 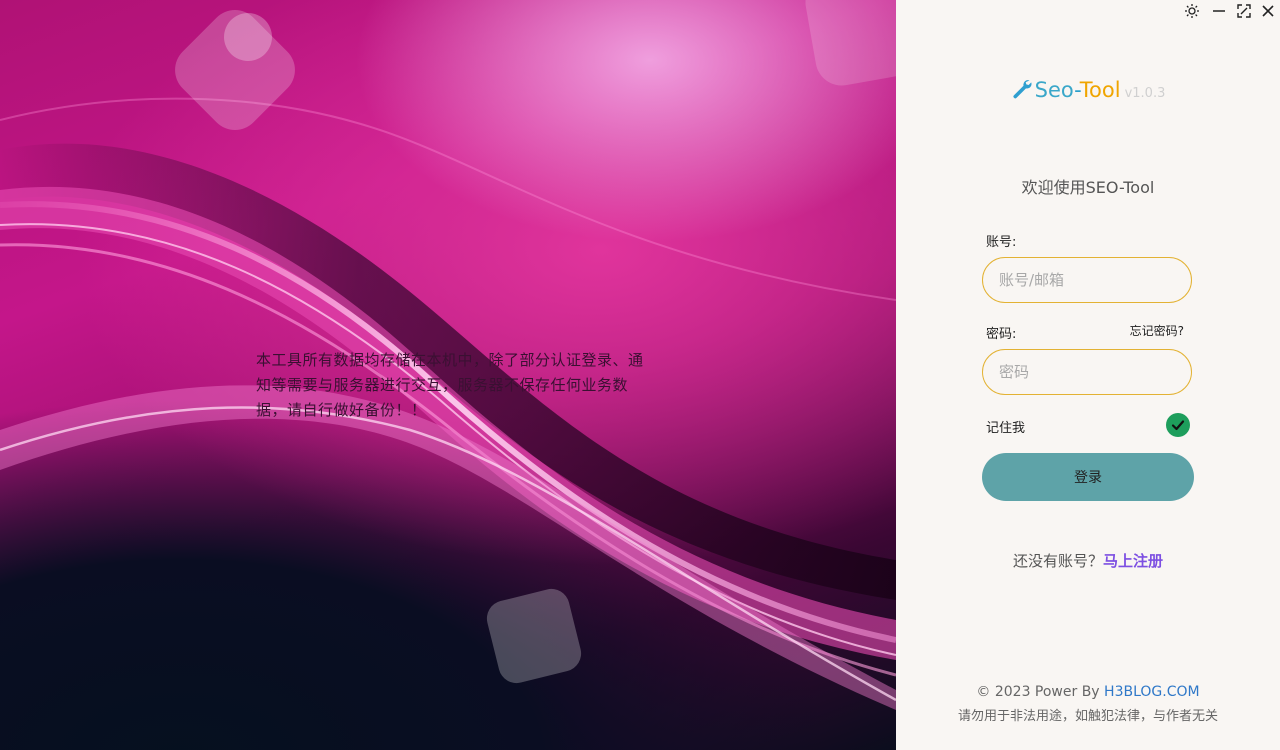 I want to click on brand-seo: Seo, so click(x=1054, y=90).